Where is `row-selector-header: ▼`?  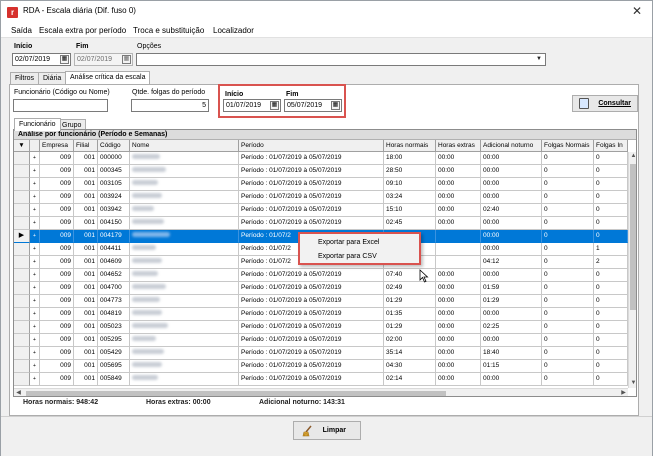 row-selector-header: ▼ is located at coordinates (22, 146).